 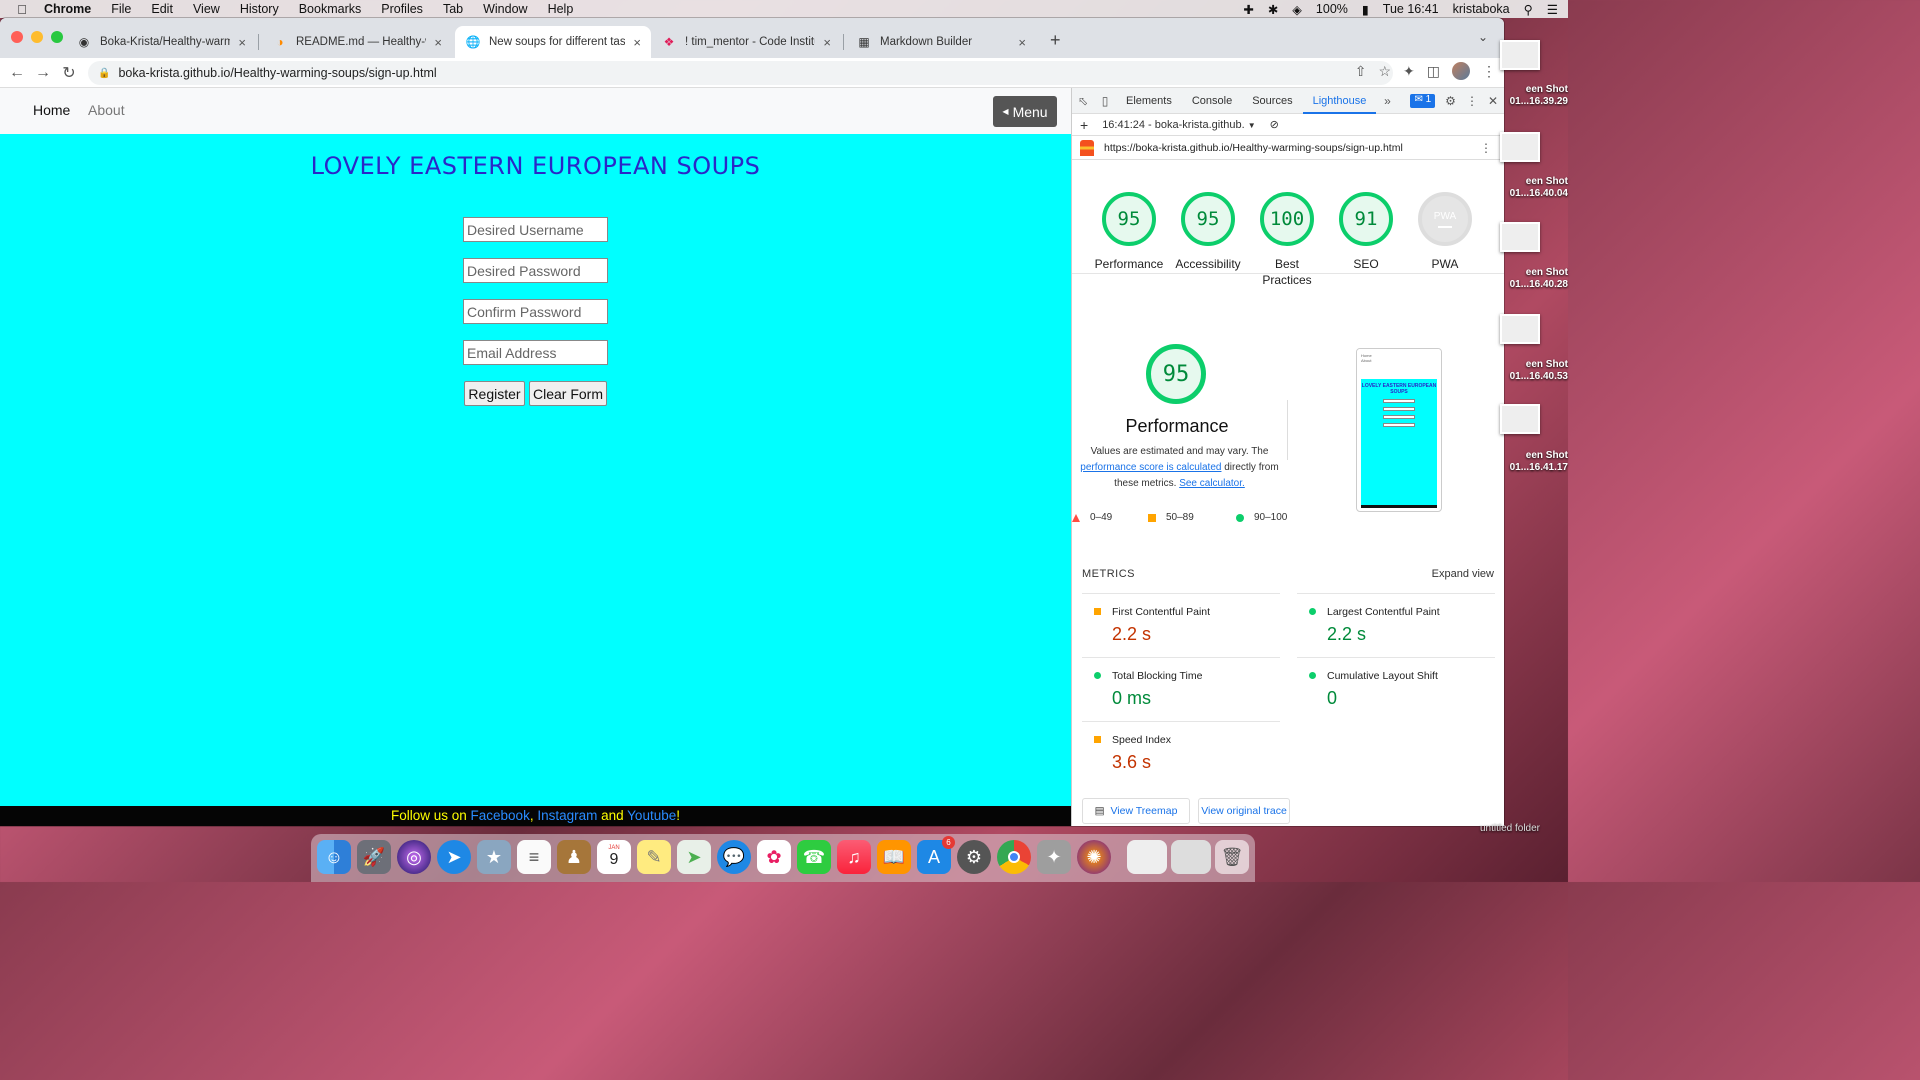 I want to click on tab-slack: ❖ ! tim_mentor - Code Institute - ×, so click(x=746, y=42).